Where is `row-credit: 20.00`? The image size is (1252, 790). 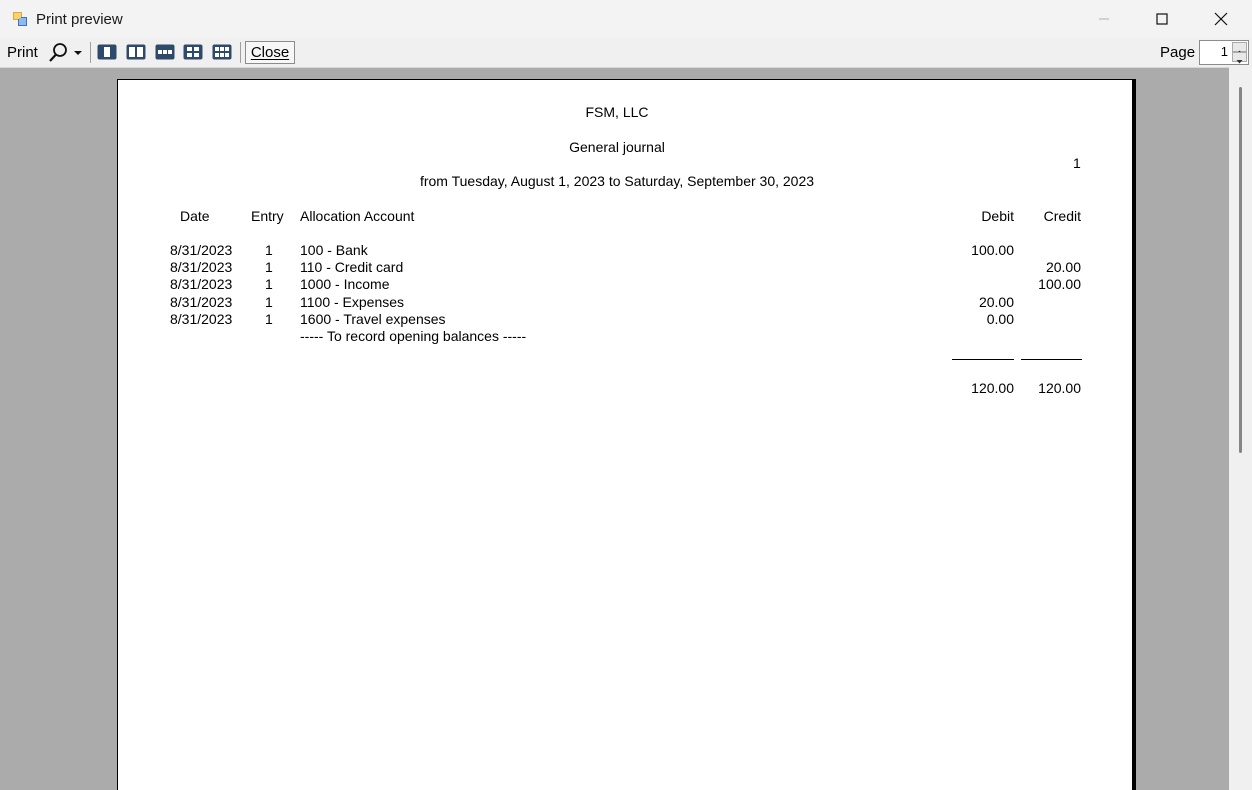
row-credit: 20.00 is located at coordinates (1063, 267).